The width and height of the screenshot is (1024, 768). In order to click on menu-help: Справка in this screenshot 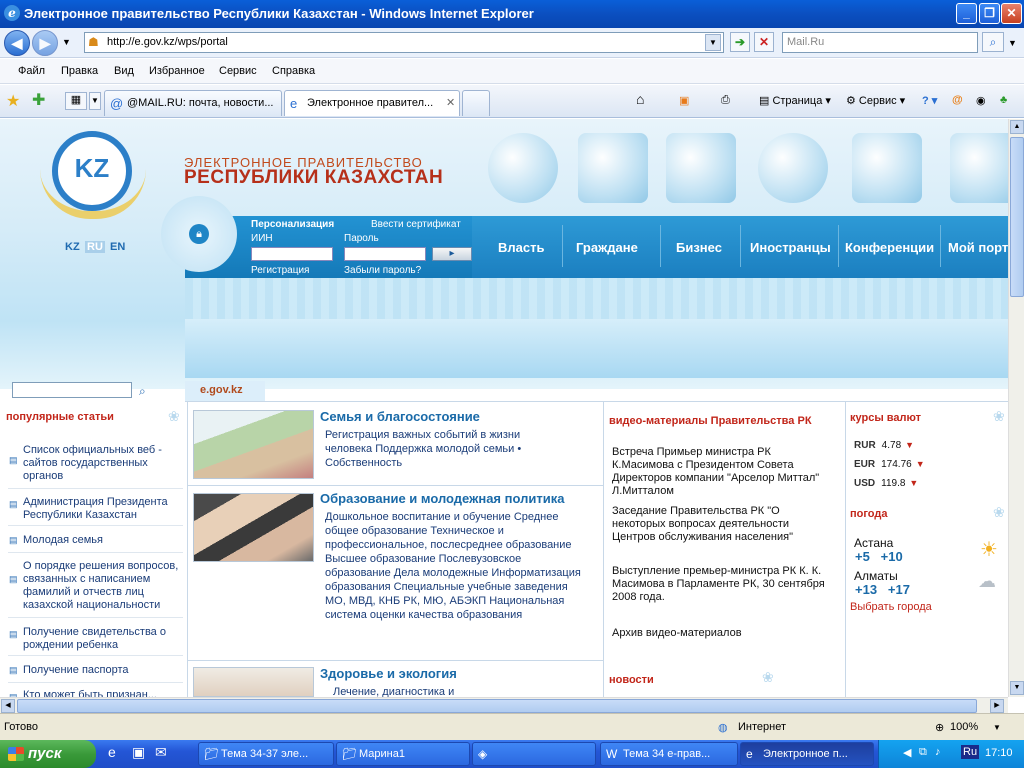, I will do `click(293, 71)`.